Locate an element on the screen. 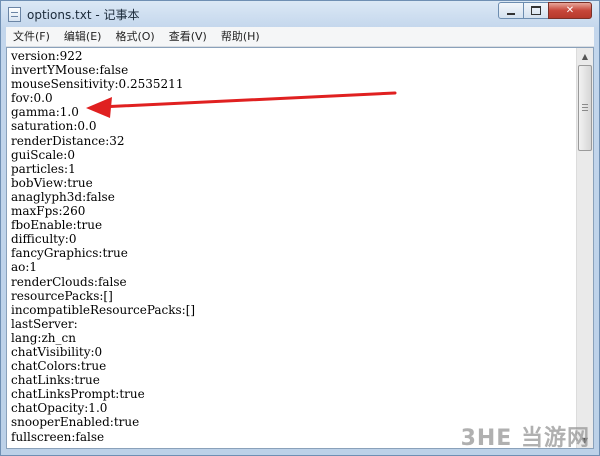 This screenshot has height=456, width=600. maximize-button is located at coordinates (536, 10).